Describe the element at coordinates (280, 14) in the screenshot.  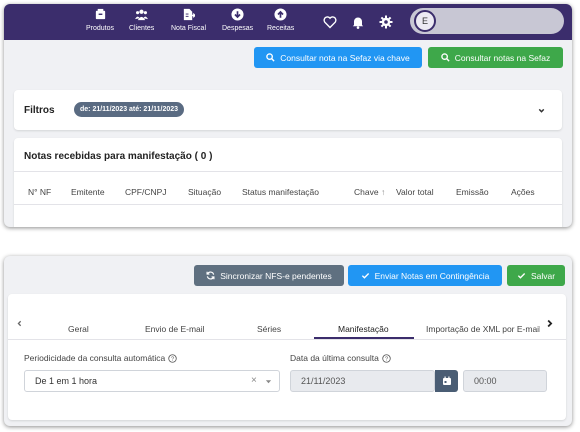
I see `arrow-up-circle-icon` at that location.